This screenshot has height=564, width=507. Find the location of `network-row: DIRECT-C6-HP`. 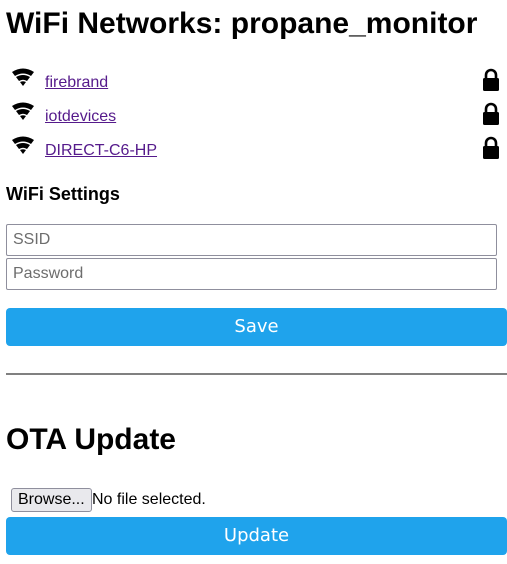

network-row: DIRECT-C6-HP is located at coordinates (253, 151).